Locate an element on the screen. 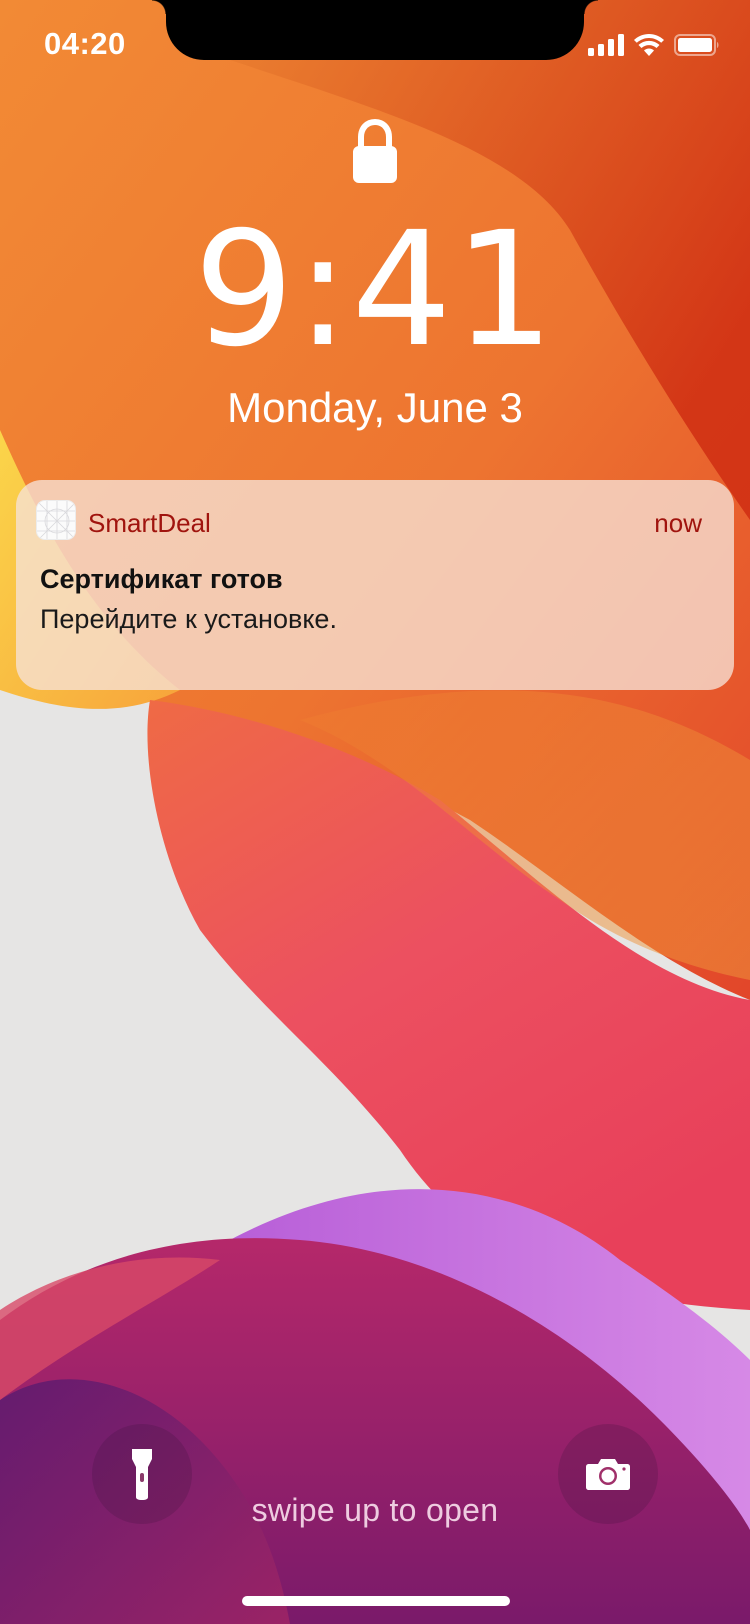 The image size is (750, 1624). swipe-up-hint: swipe up to open is located at coordinates (375, 1510).